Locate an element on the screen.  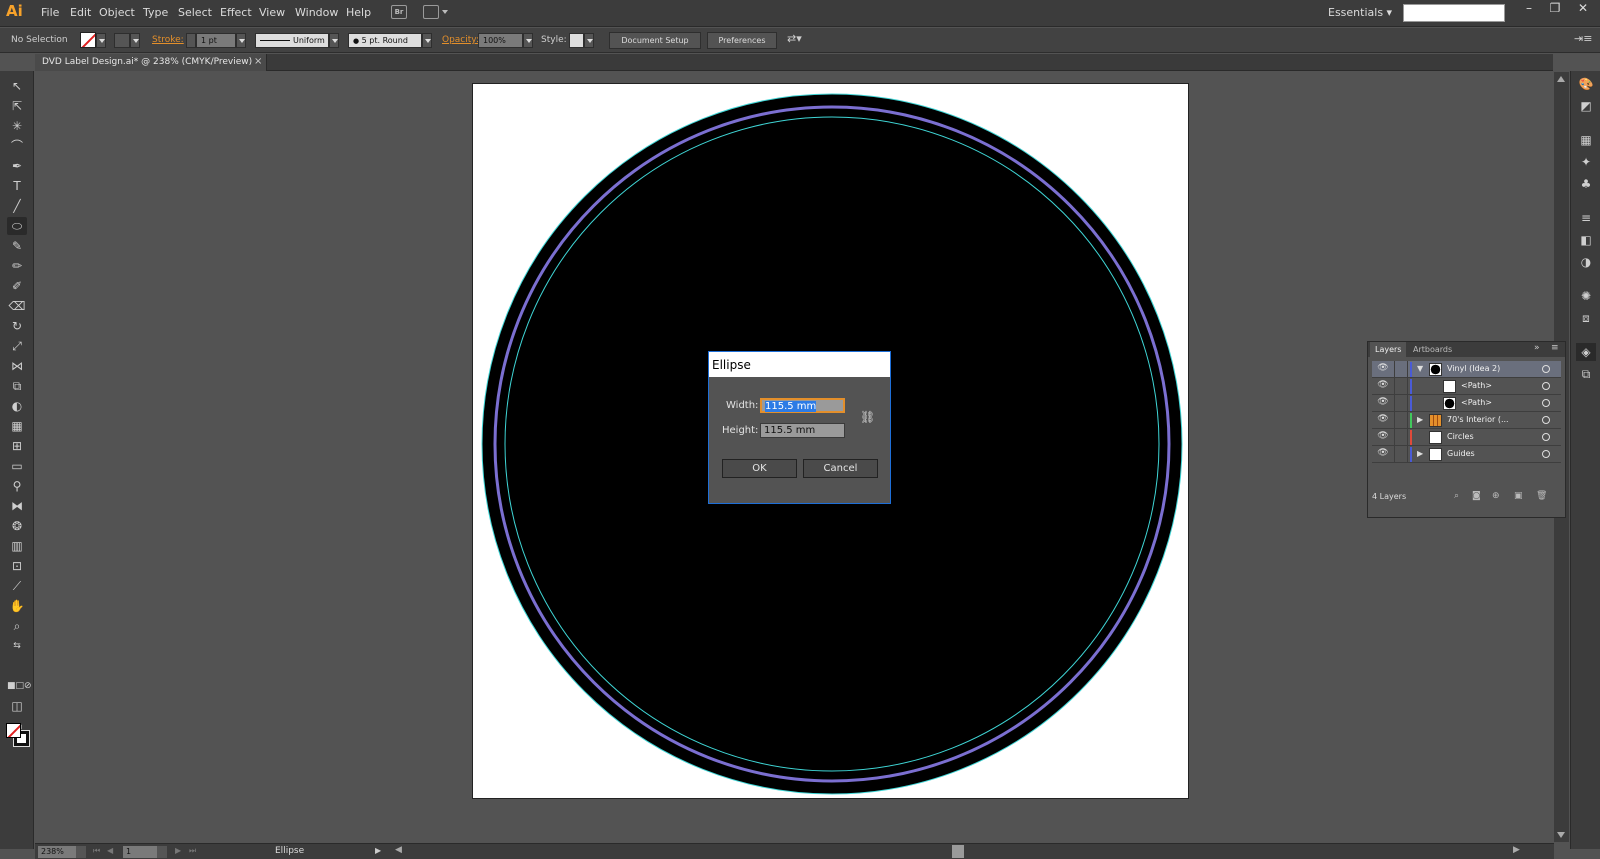
stroke-weight-dropdown is located at coordinates (241, 40).